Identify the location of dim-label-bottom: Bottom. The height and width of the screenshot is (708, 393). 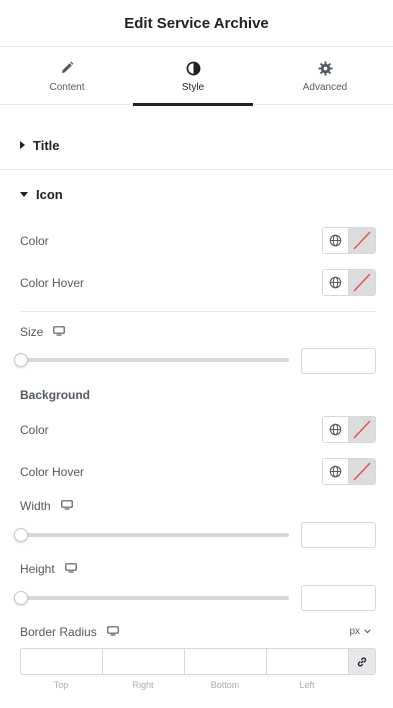
(225, 685).